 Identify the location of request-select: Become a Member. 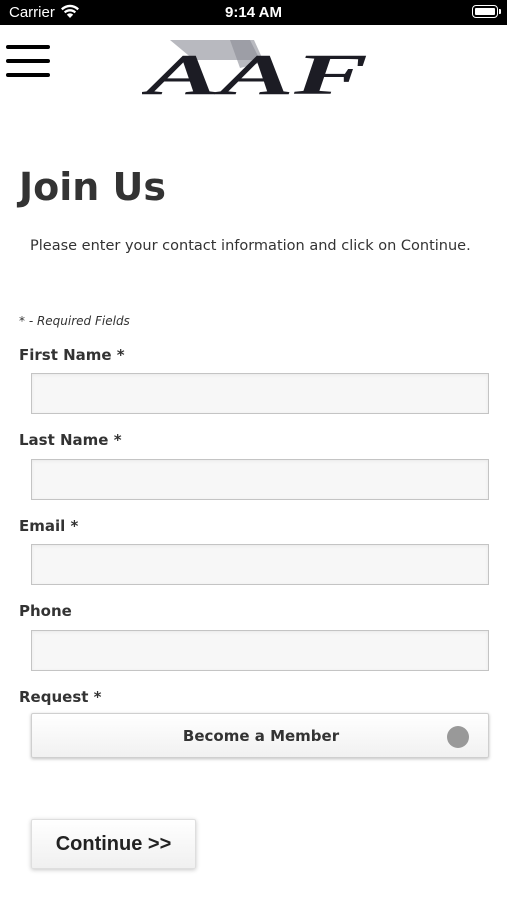
(260, 735).